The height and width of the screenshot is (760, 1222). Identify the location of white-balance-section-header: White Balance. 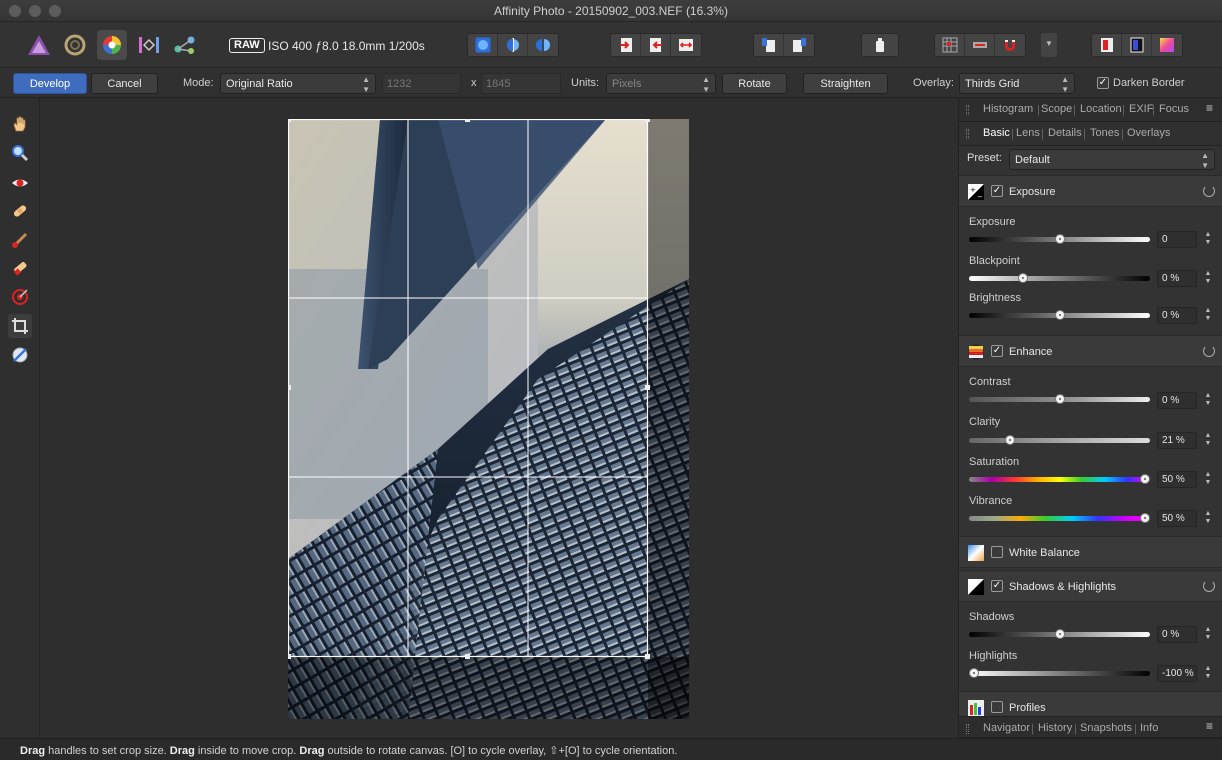
(1090, 552).